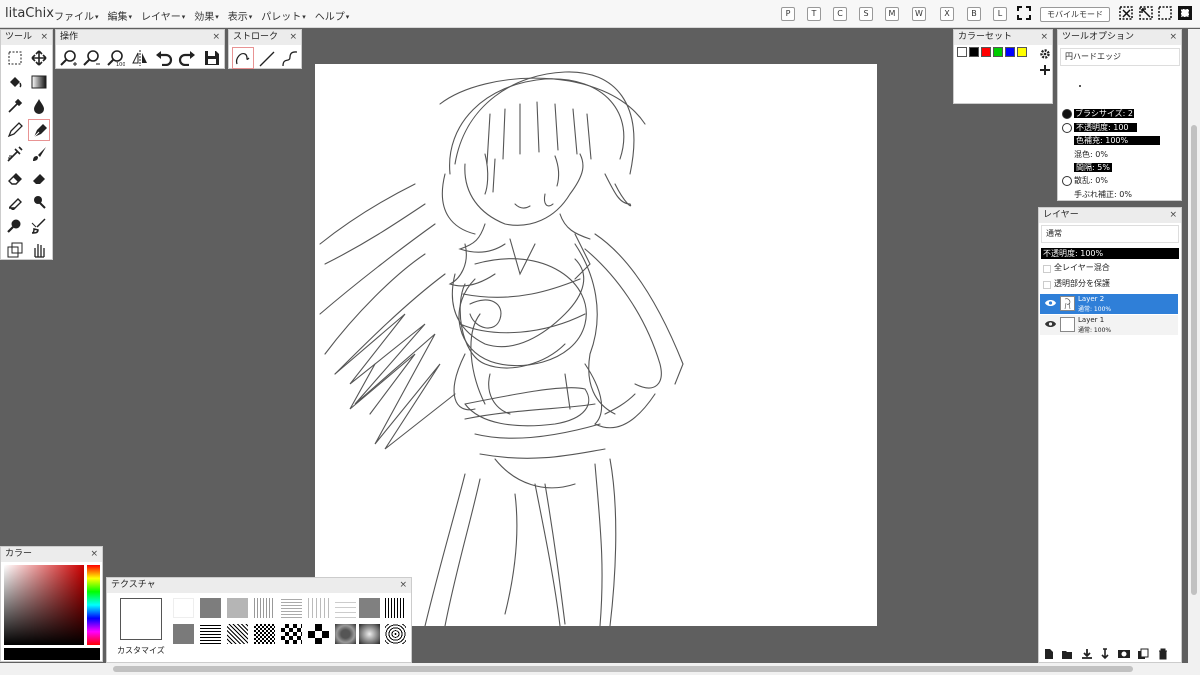 This screenshot has width=1200, height=675. What do you see at coordinates (210, 608) in the screenshot?
I see `texture-gray` at bounding box center [210, 608].